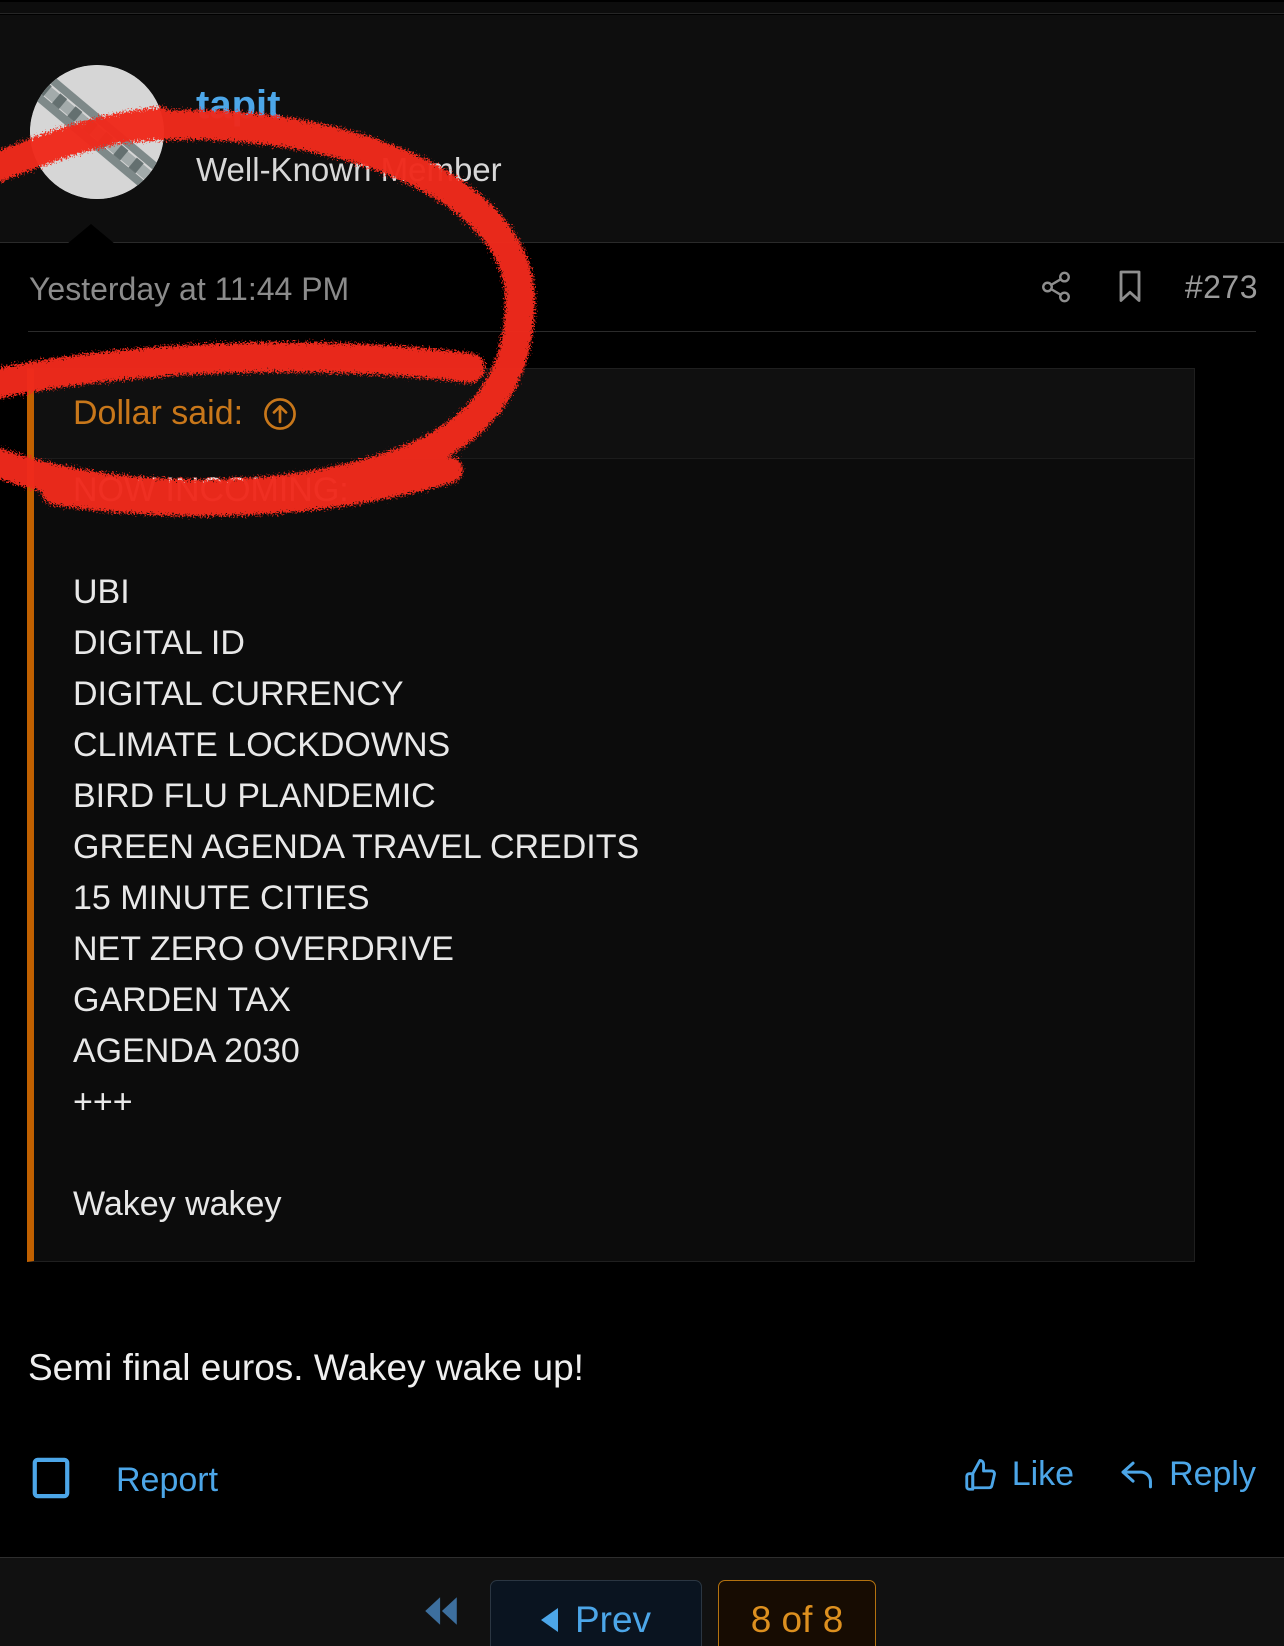 This screenshot has width=1284, height=1646. I want to click on quote-line: DIGITAL ID, so click(159, 643).